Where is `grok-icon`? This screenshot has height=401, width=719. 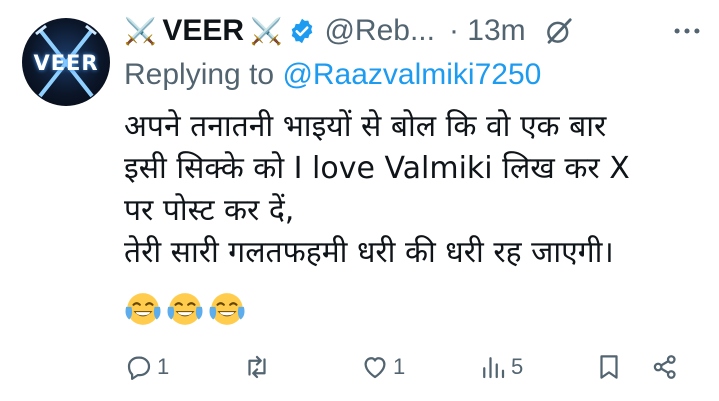 grok-icon is located at coordinates (559, 31).